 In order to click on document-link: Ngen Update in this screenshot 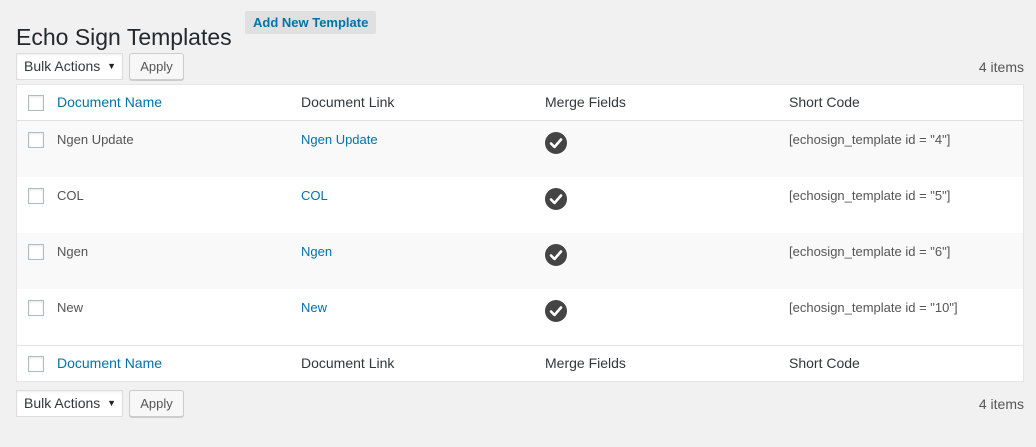, I will do `click(339, 139)`.